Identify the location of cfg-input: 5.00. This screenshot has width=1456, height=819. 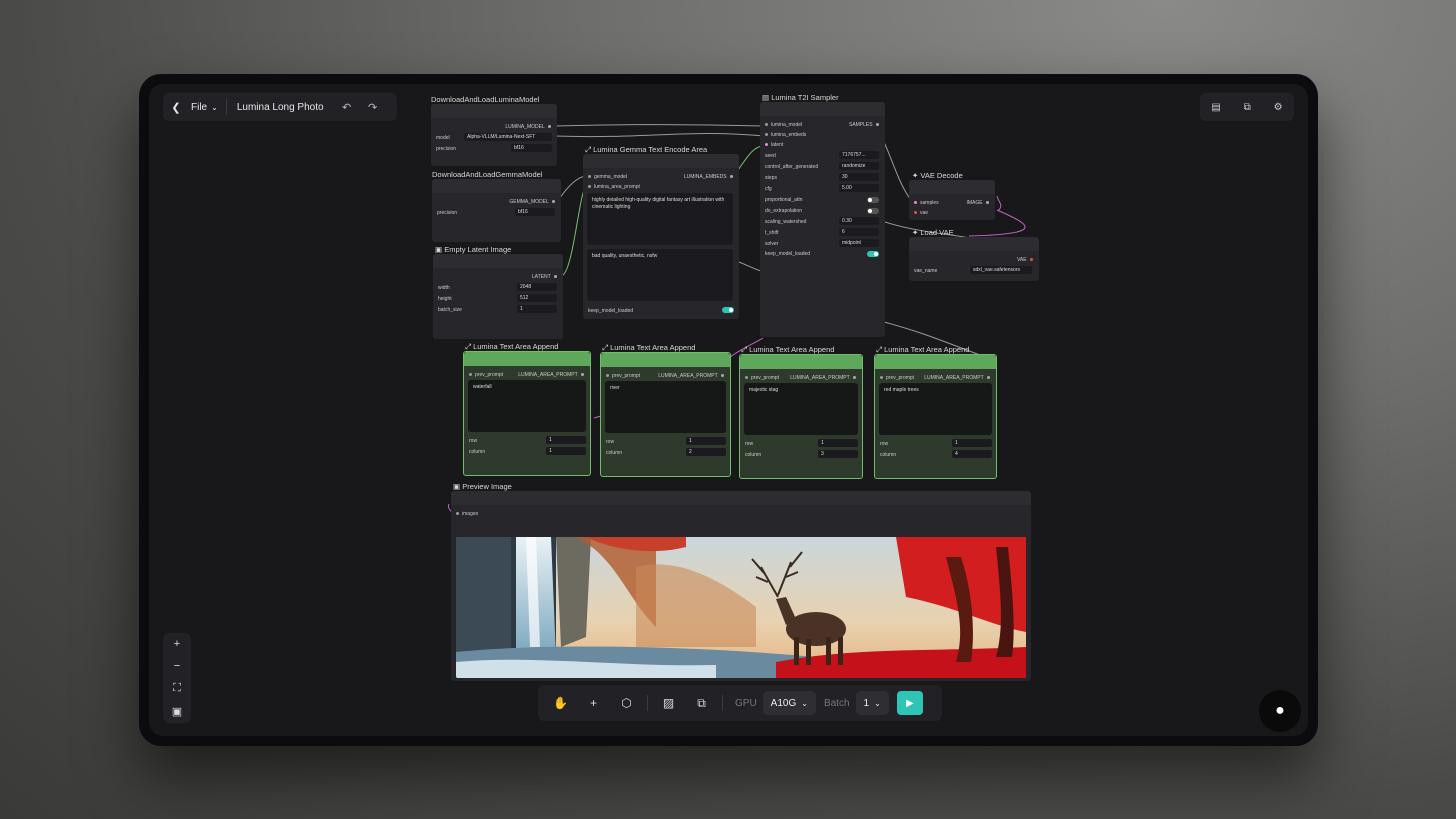
(859, 188).